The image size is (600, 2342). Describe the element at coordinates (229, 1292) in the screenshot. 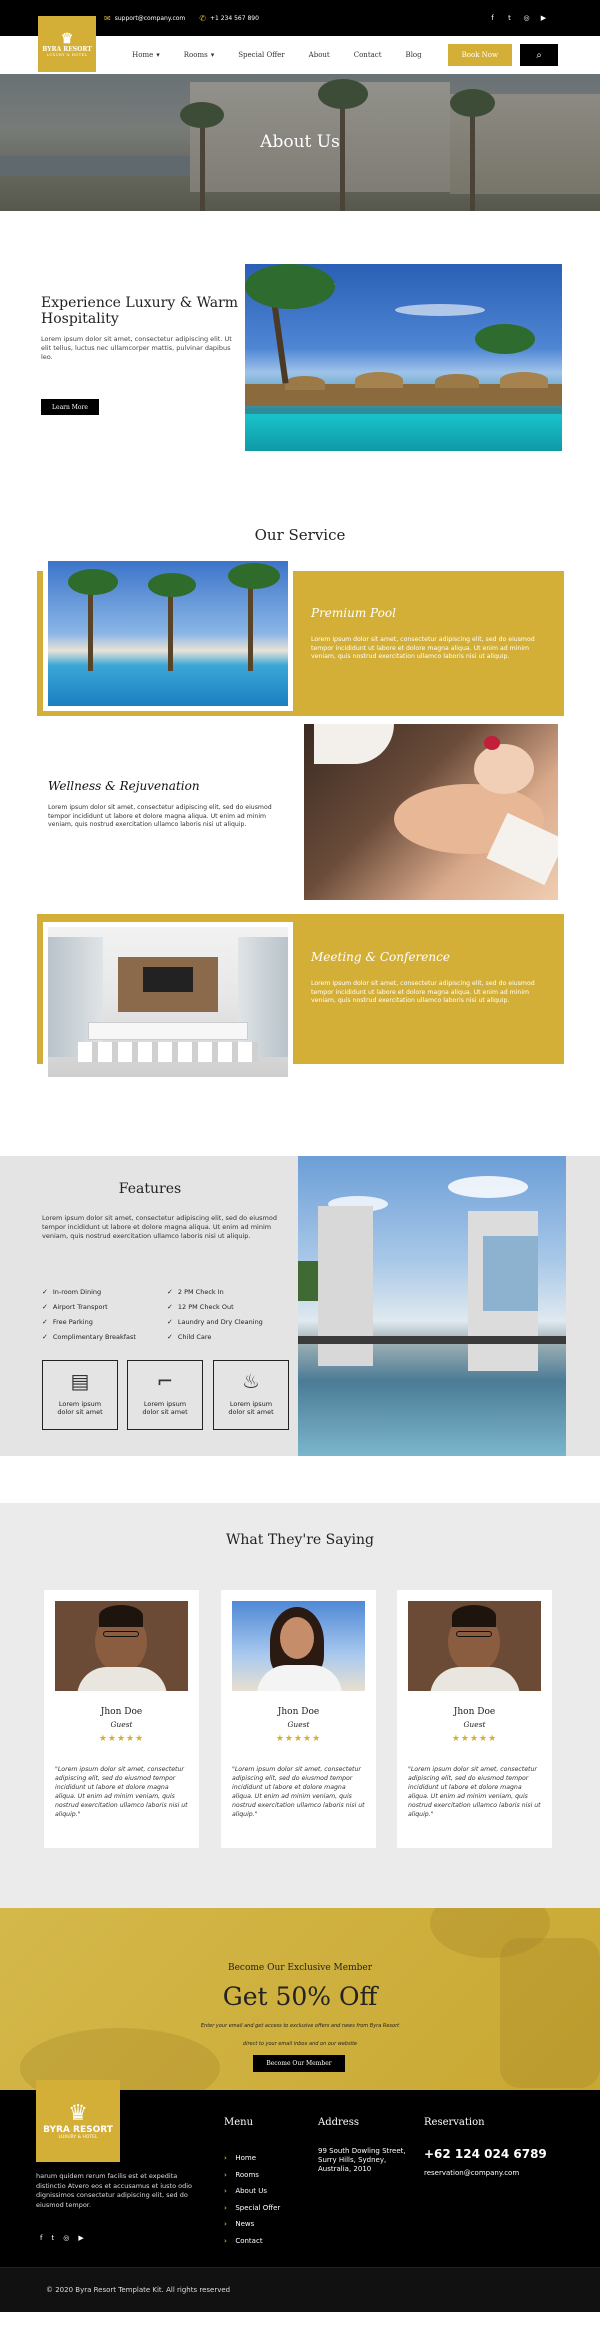

I see `feature-item: ✓ 2 PM Check In` at that location.